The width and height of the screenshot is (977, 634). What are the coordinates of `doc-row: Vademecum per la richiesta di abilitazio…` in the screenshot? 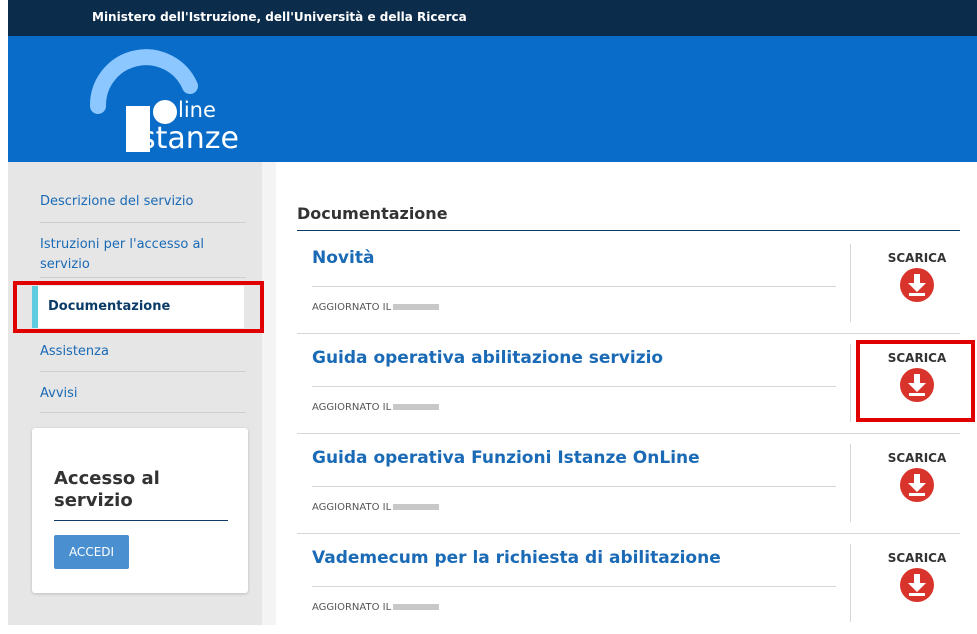 It's located at (628, 584).